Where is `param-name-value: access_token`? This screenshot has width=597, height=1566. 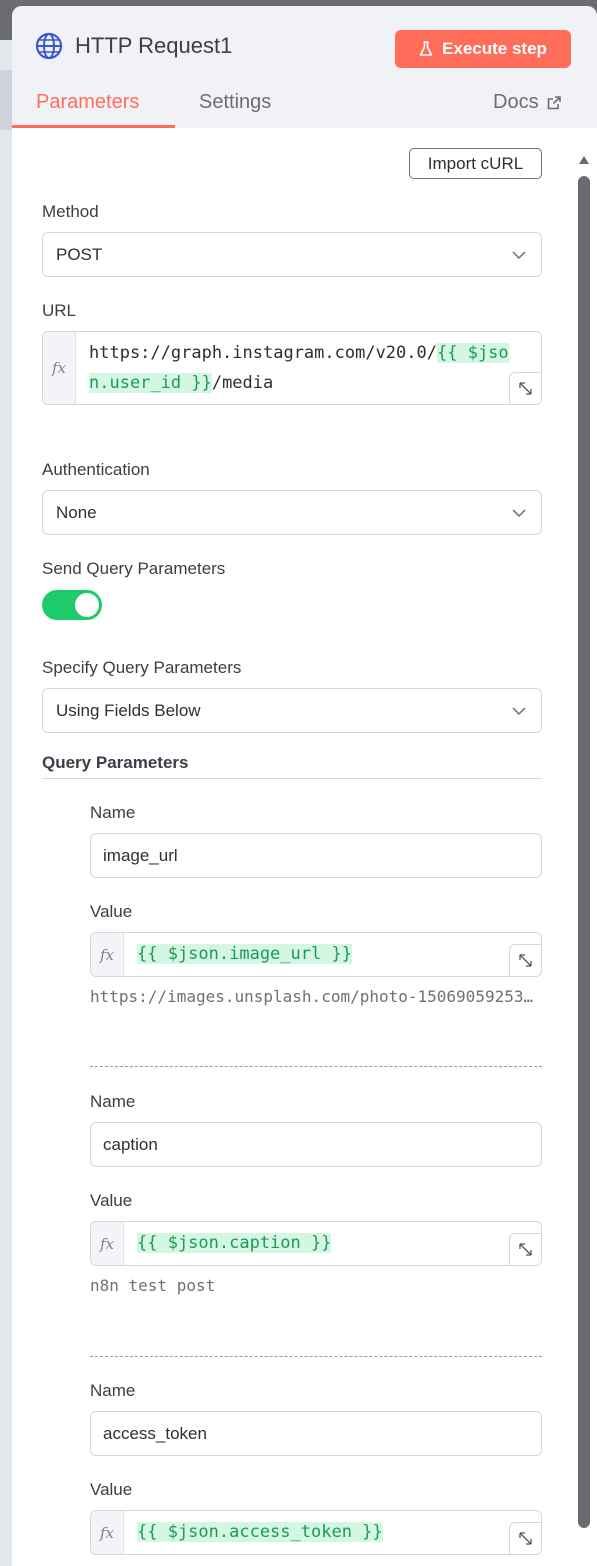 param-name-value: access_token is located at coordinates (155, 1433).